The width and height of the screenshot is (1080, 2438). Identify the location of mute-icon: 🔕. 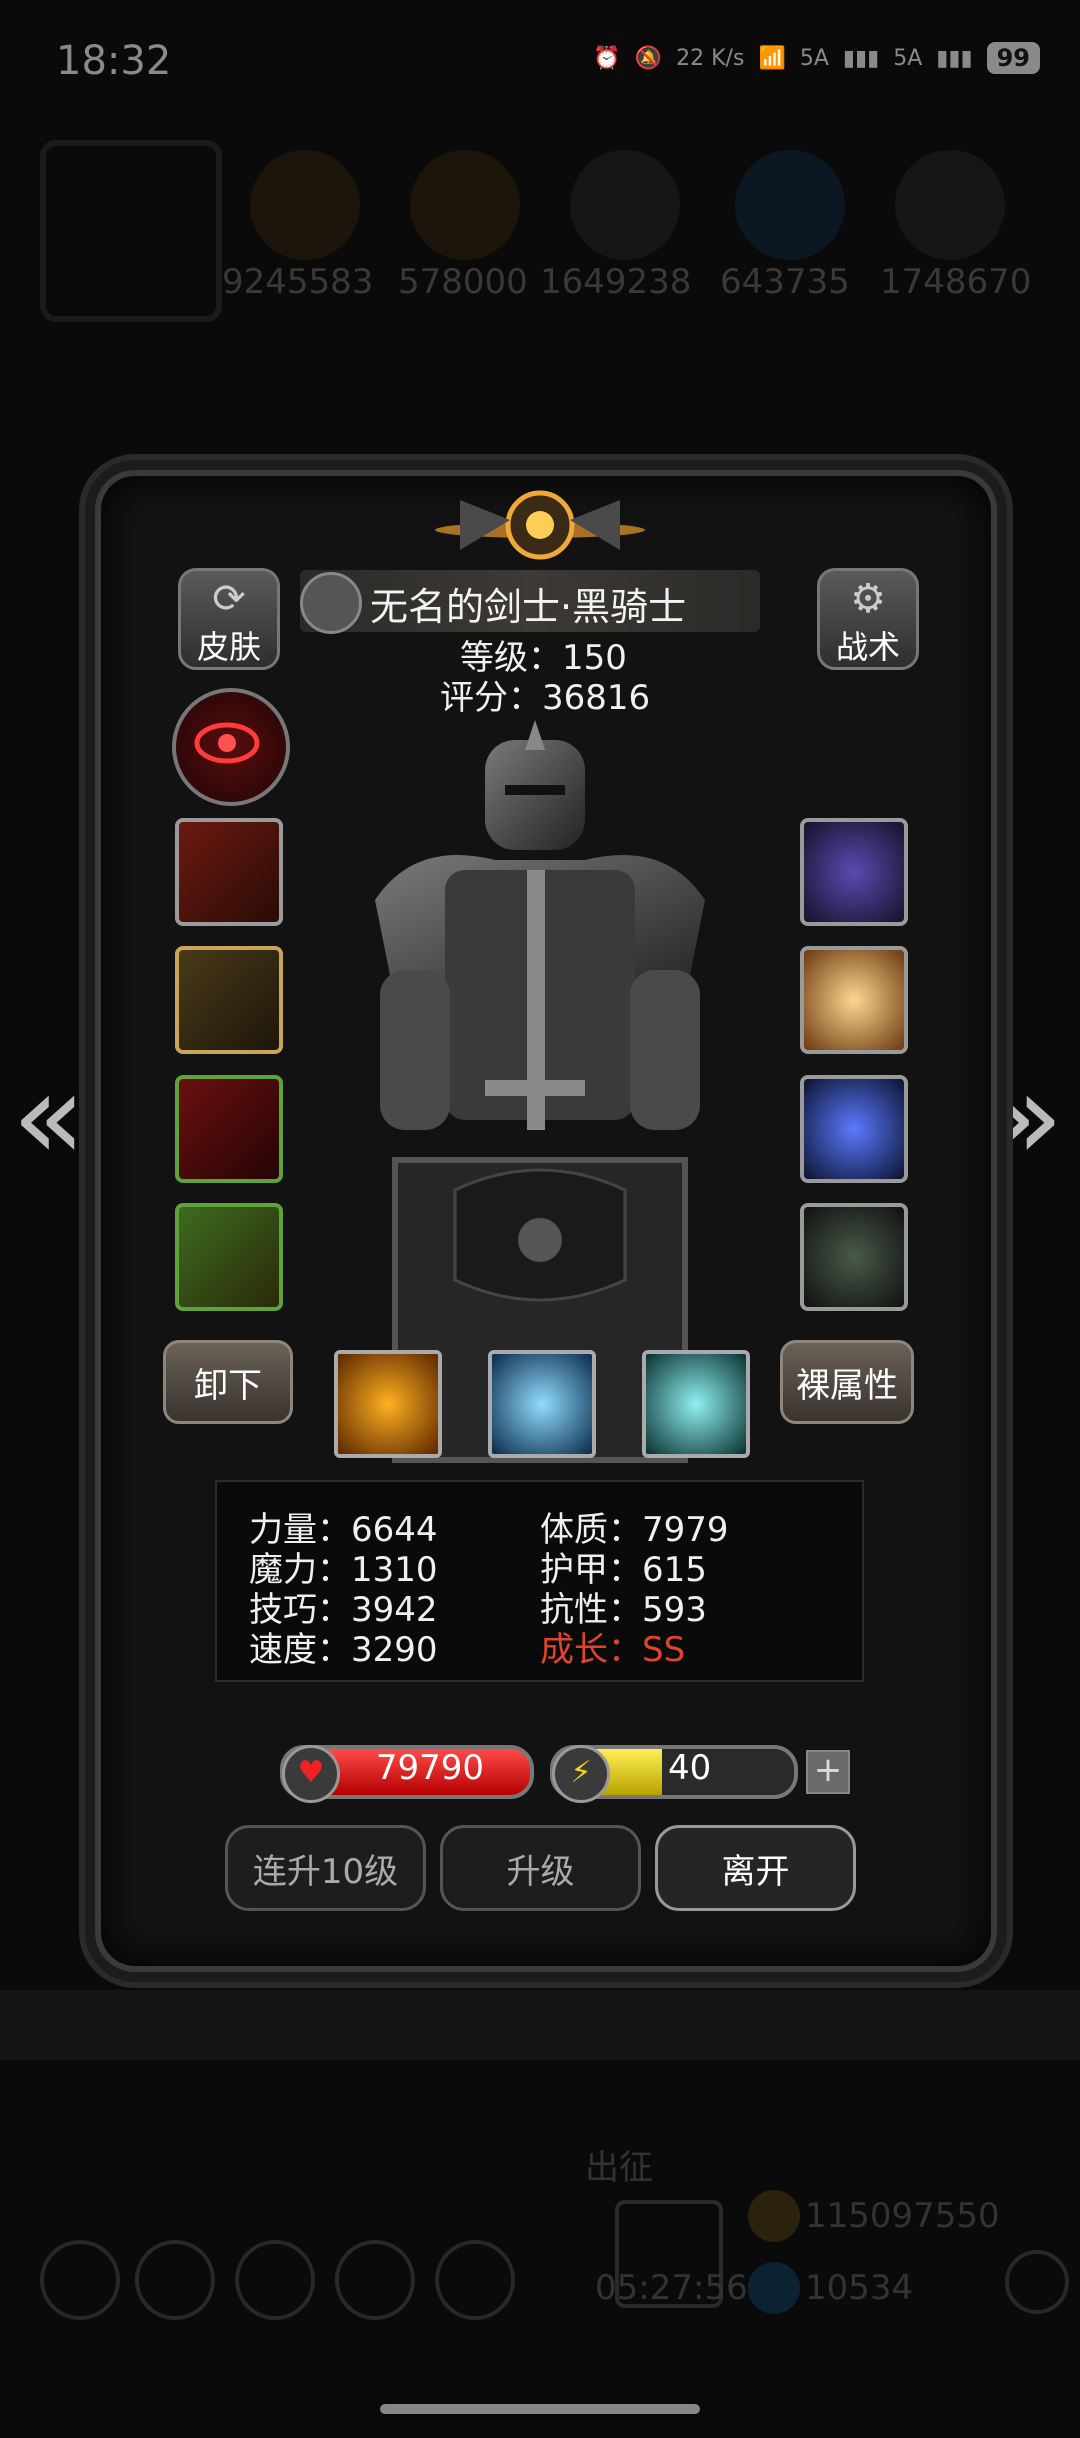
(648, 58).